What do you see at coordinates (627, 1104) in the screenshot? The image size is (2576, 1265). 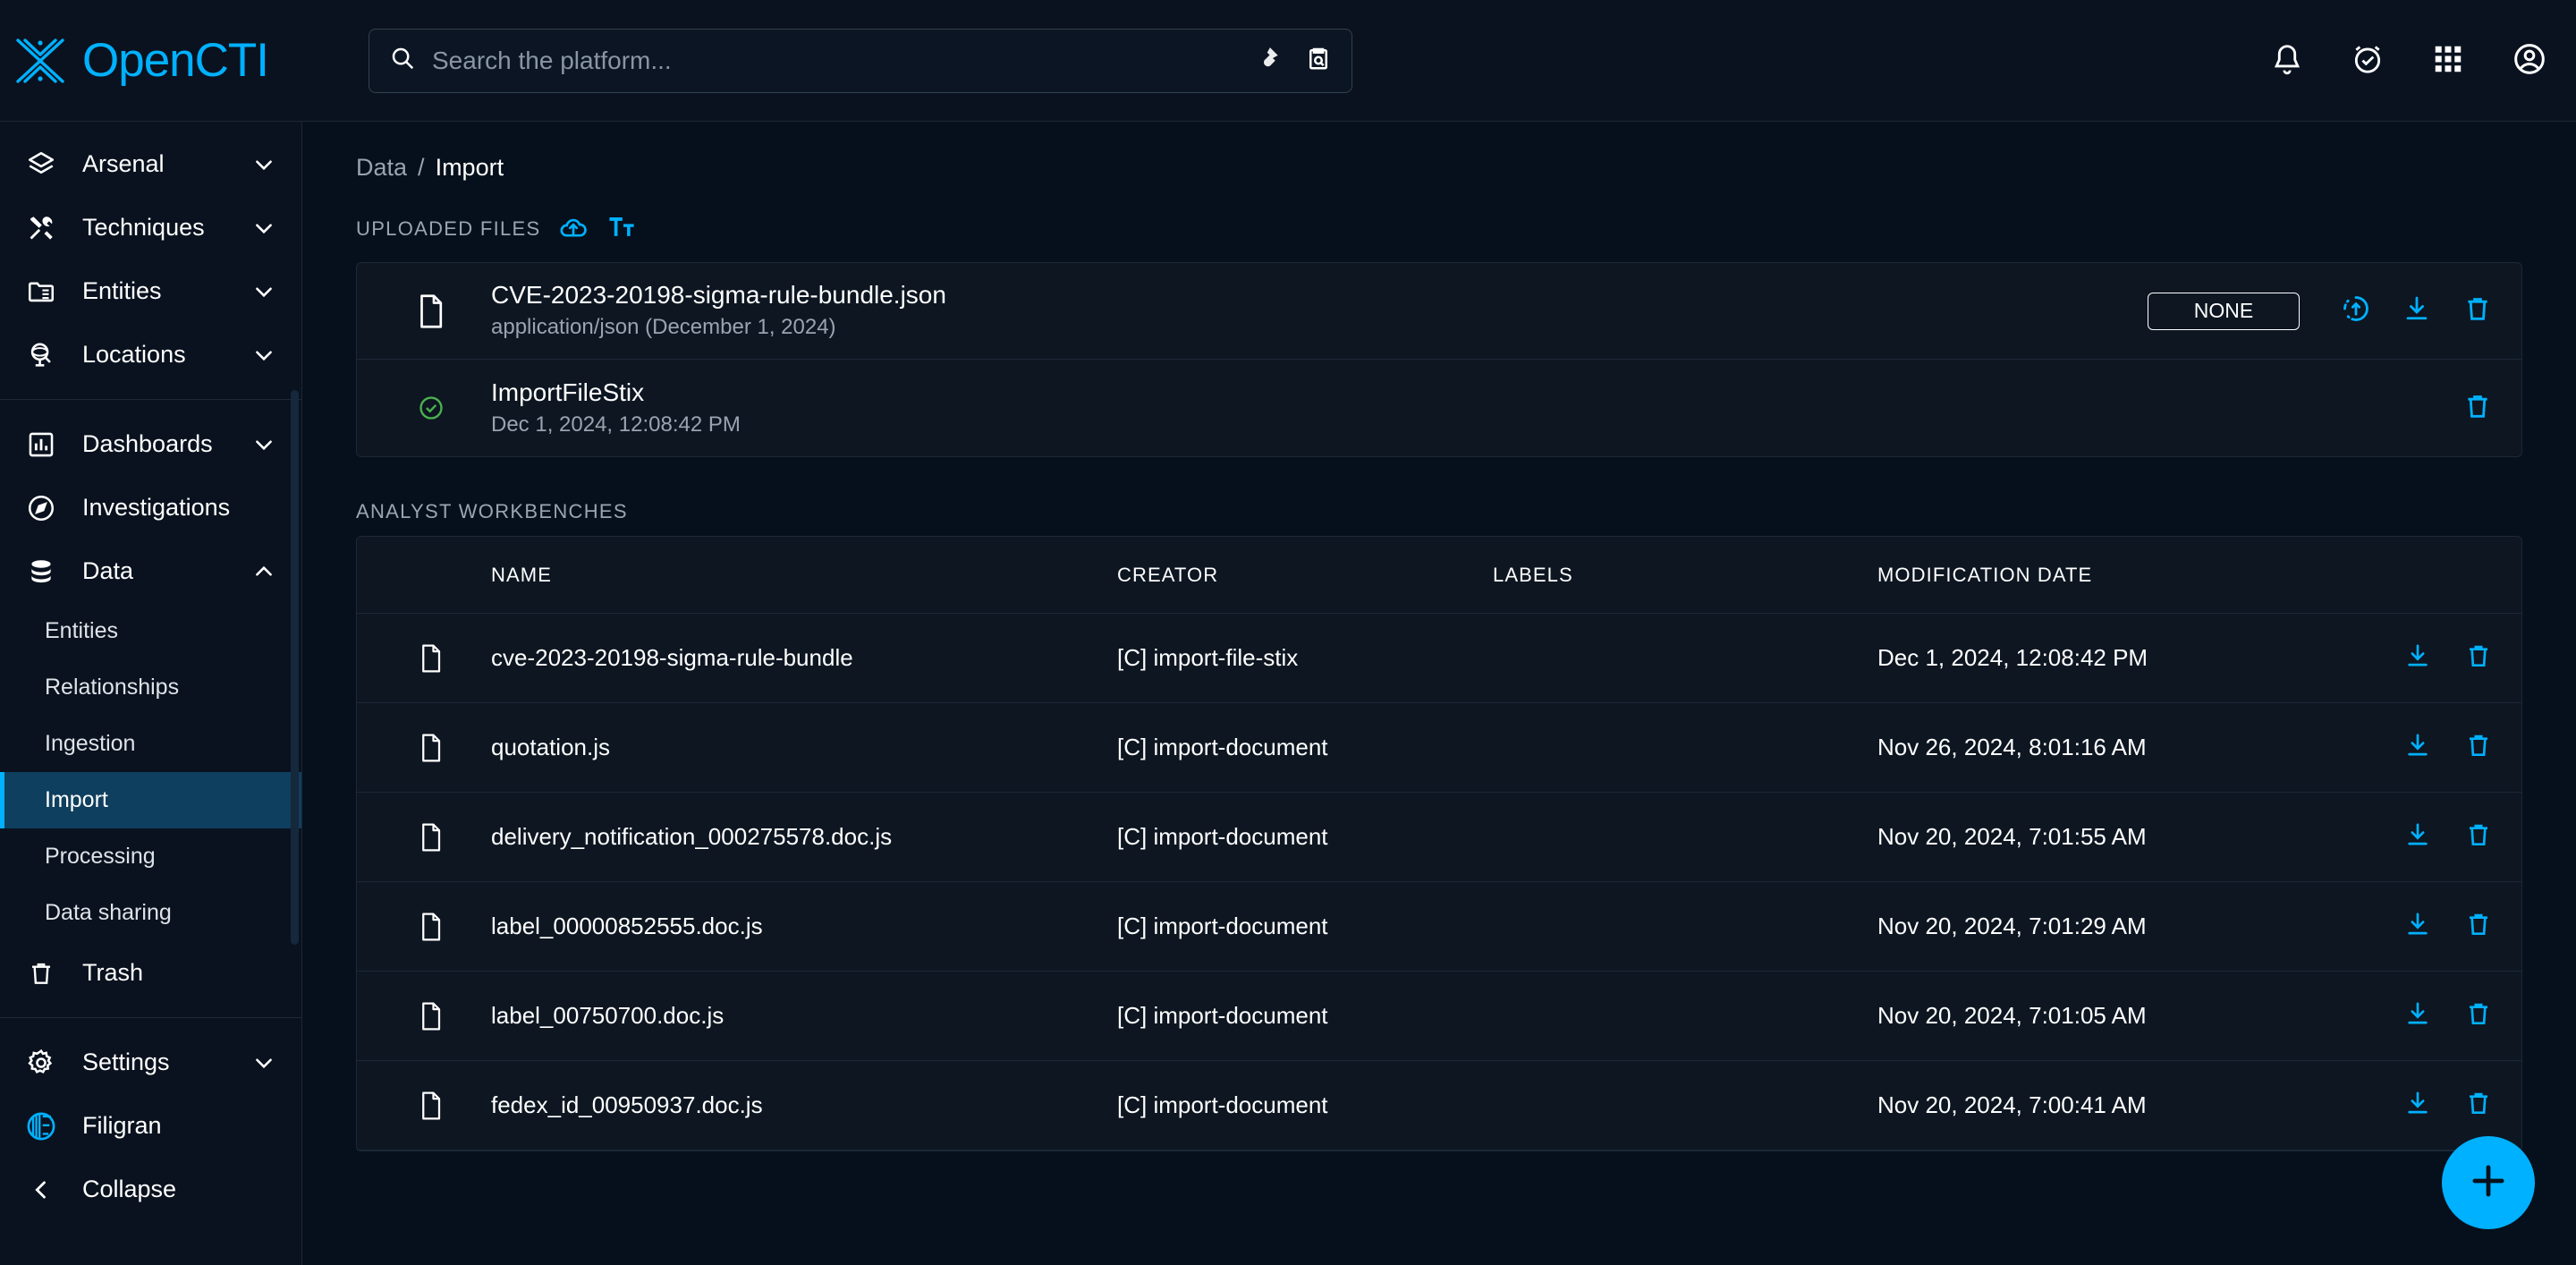 I see `cell-name: fedex_id_00950937.doc.js` at bounding box center [627, 1104].